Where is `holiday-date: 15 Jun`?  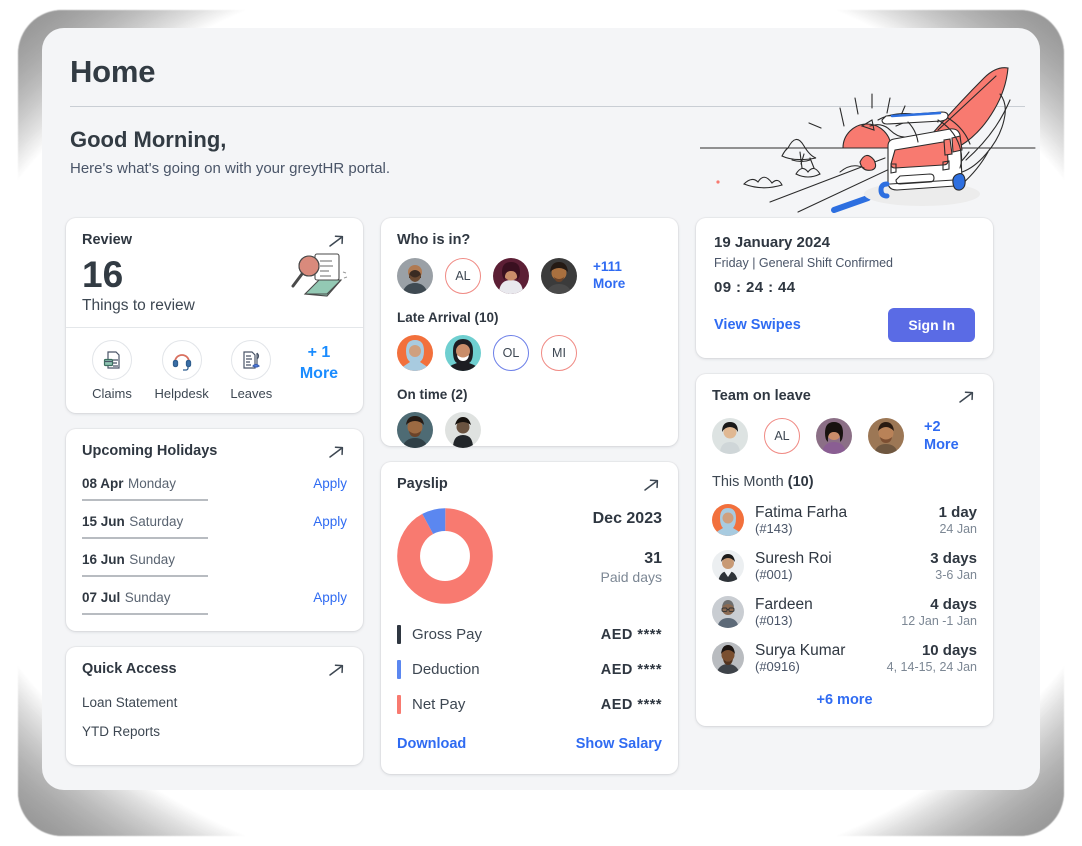 holiday-date: 15 Jun is located at coordinates (103, 521).